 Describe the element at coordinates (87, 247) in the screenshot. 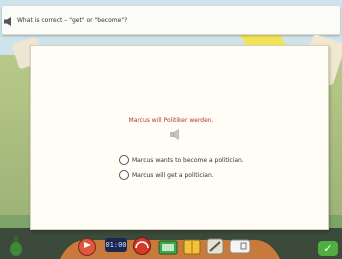

I see `flag-icon` at that location.